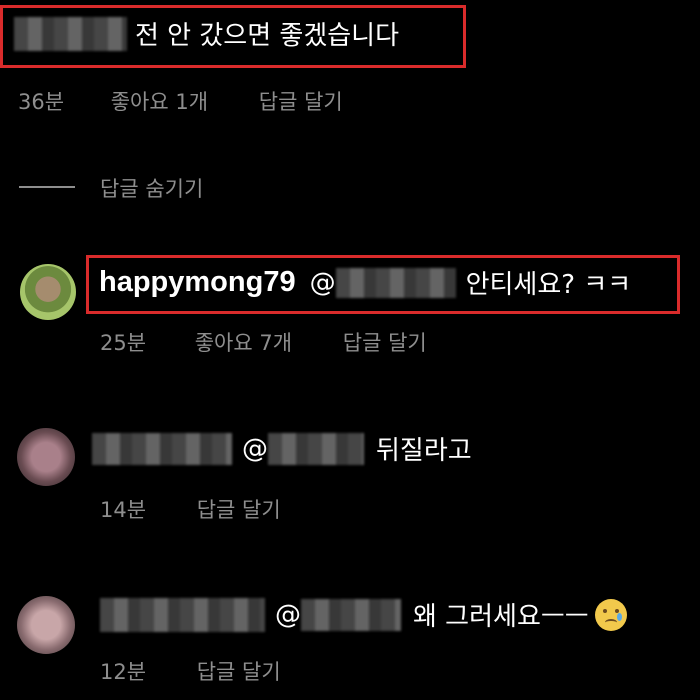 This screenshot has width=700, height=700. Describe the element at coordinates (123, 672) in the screenshot. I see `comment-4-time: 12분` at that location.